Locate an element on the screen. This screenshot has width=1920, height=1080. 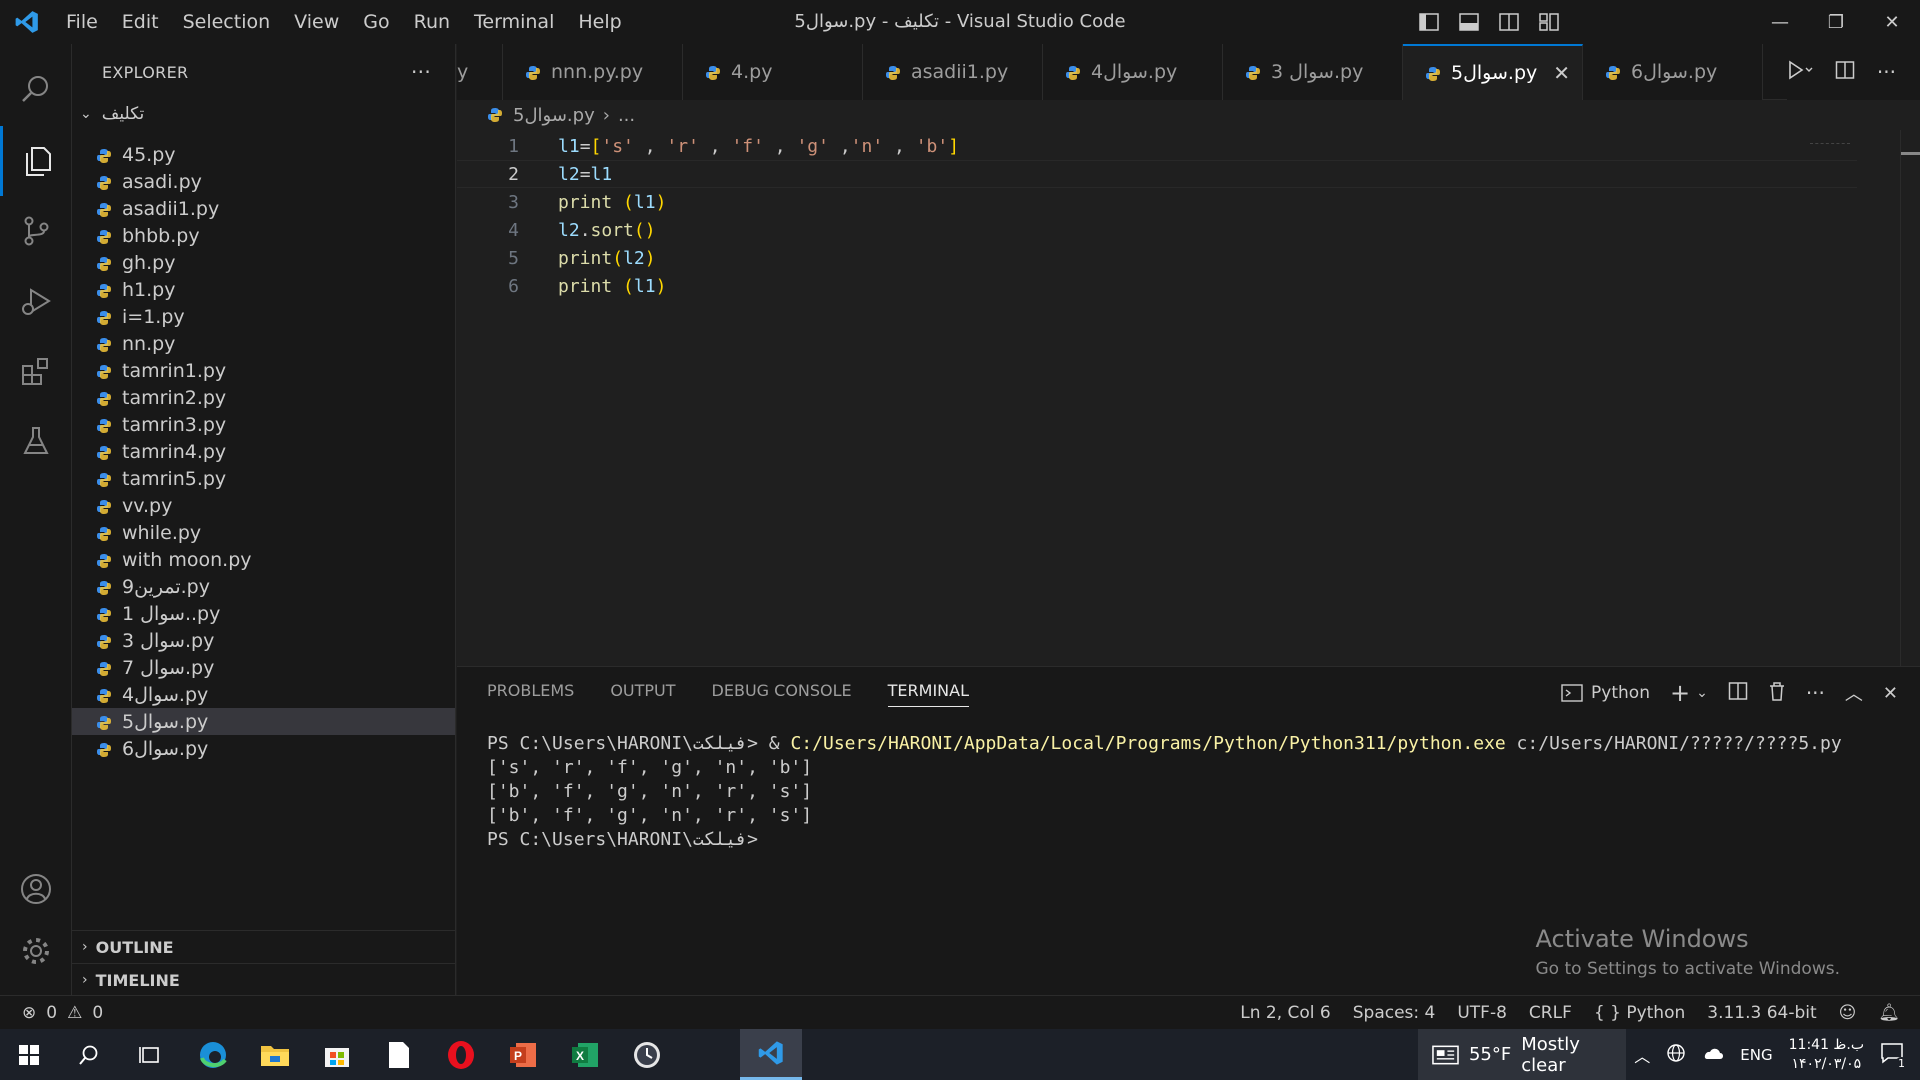
menu-edit: Edit is located at coordinates (140, 22).